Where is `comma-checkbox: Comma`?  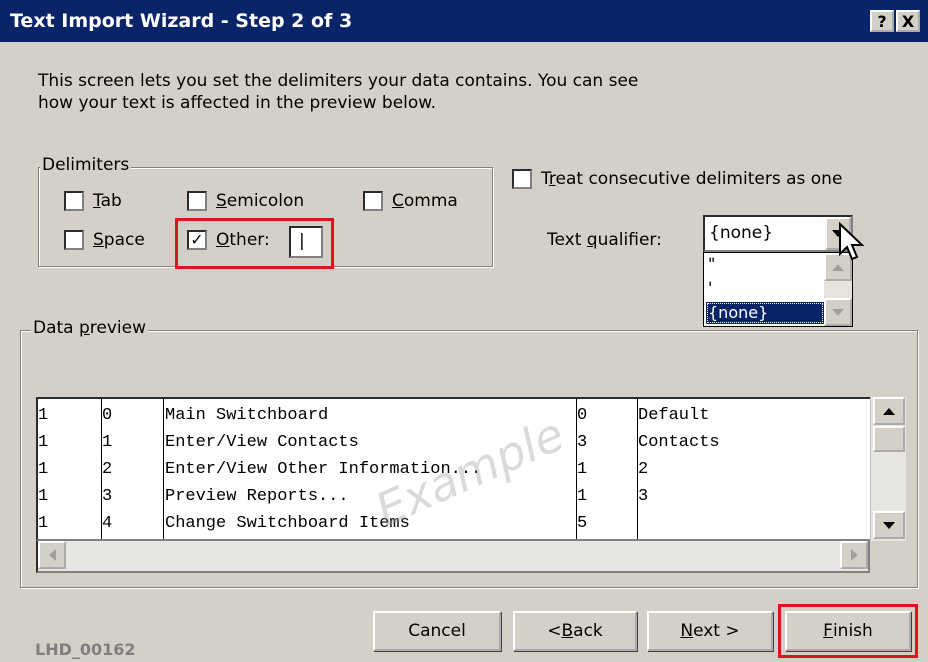
comma-checkbox: Comma is located at coordinates (410, 201).